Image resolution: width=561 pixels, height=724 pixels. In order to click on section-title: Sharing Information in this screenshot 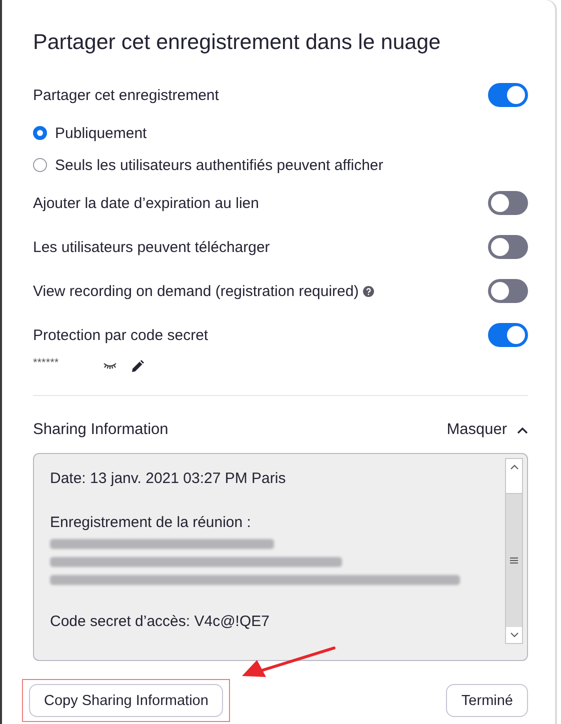, I will do `click(100, 430)`.